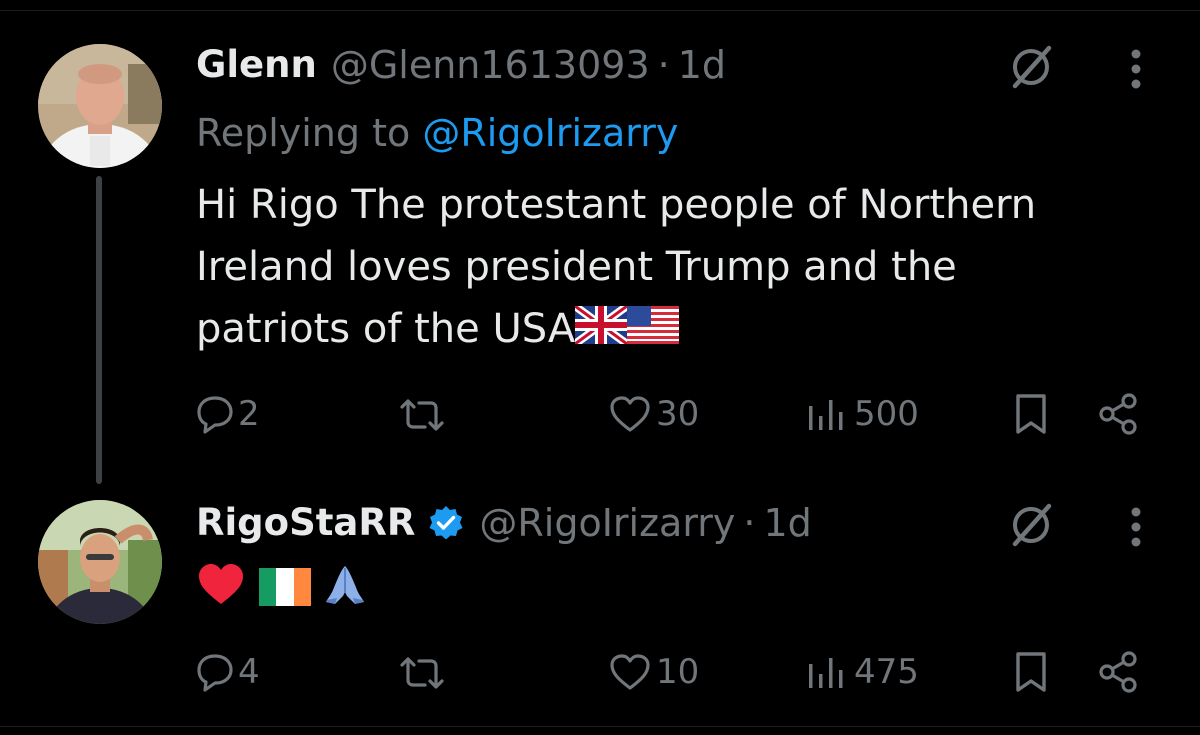  What do you see at coordinates (678, 414) in the screenshot?
I see `like-count: 30` at bounding box center [678, 414].